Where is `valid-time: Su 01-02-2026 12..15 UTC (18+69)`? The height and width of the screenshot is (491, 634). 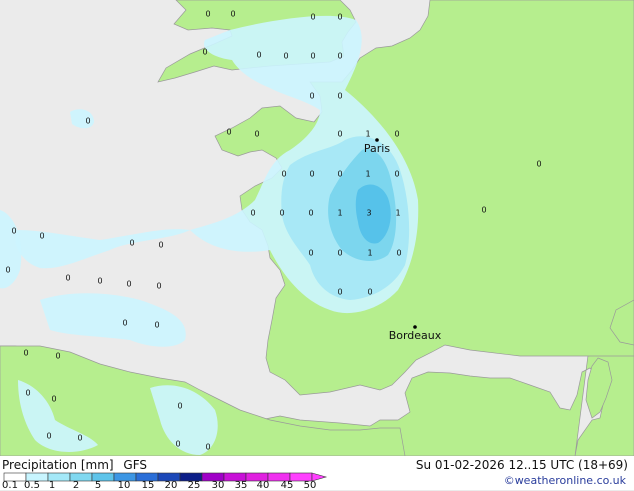 valid-time: Su 01-02-2026 12..15 UTC (18+69) is located at coordinates (521, 465).